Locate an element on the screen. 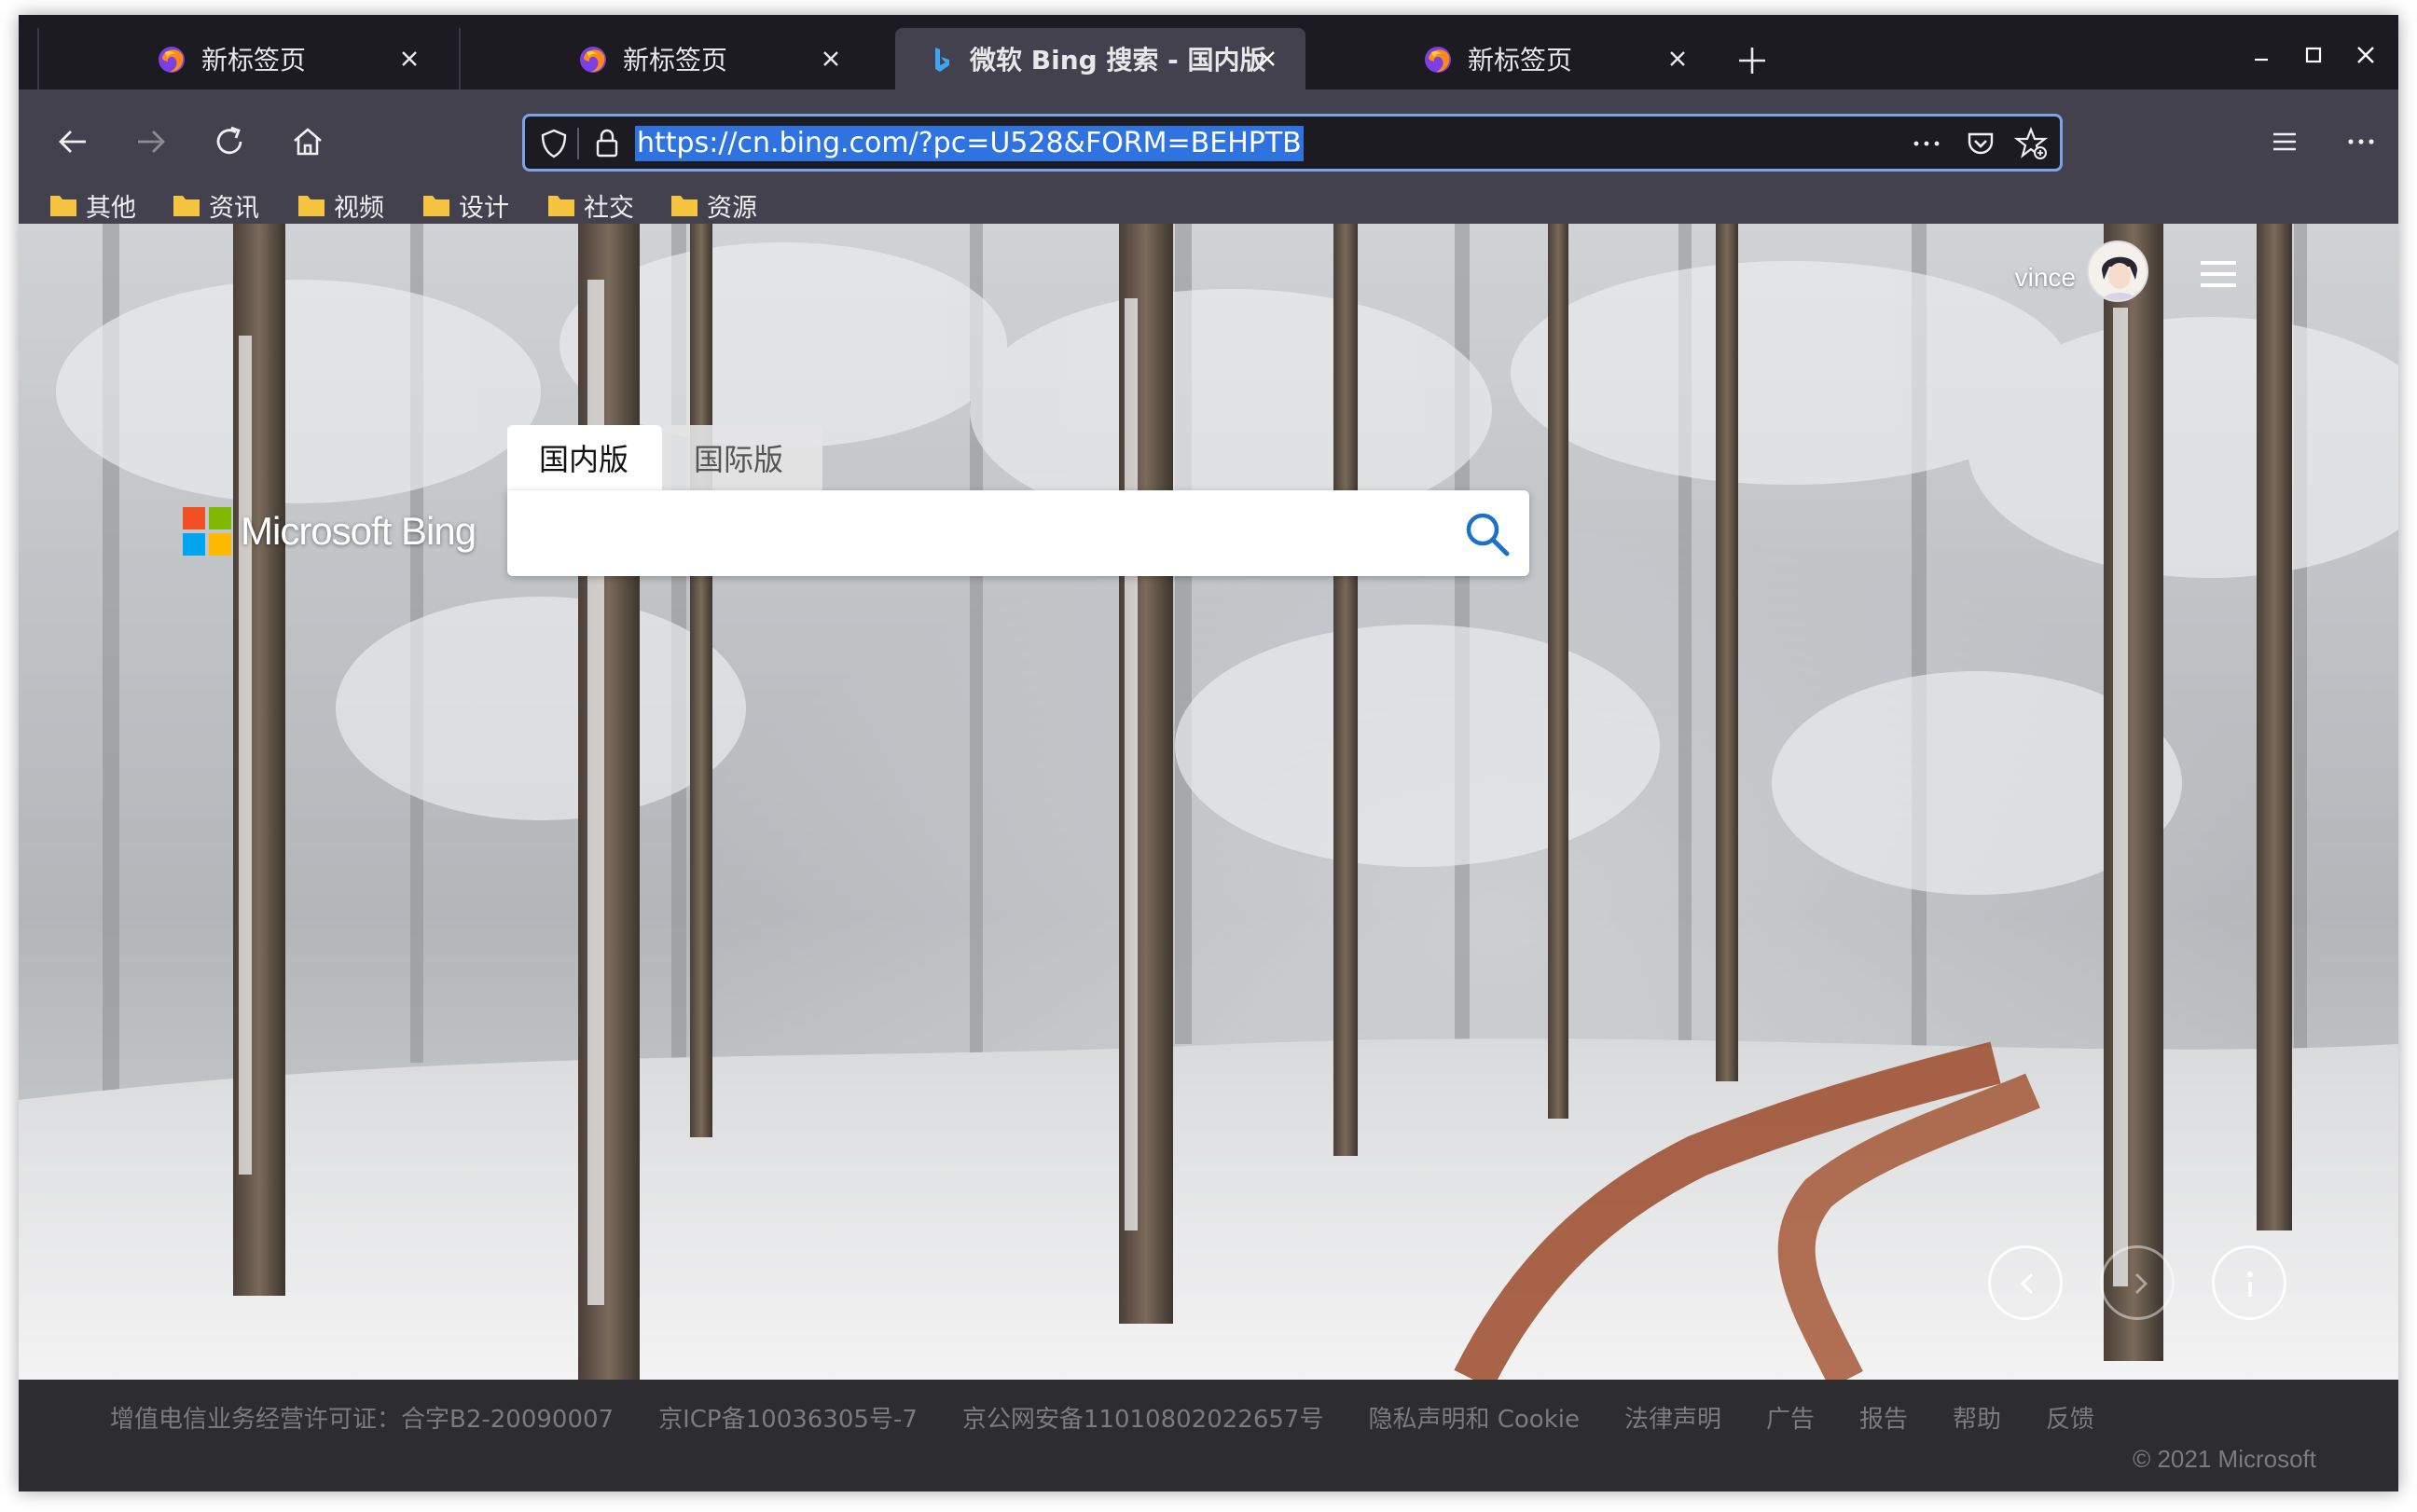 The width and height of the screenshot is (2417, 1512). footer-link-feedback: 反馈 is located at coordinates (2070, 1417).